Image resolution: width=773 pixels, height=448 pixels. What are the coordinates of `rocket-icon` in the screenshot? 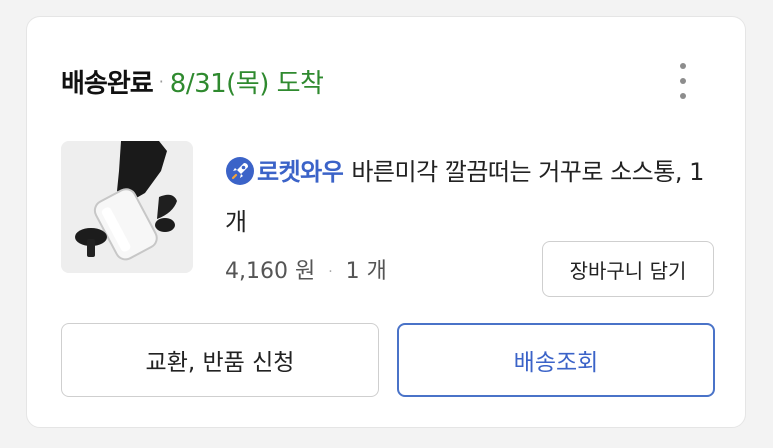 It's located at (240, 171).